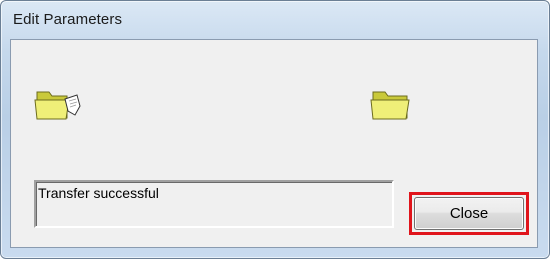 Image resolution: width=550 pixels, height=259 pixels. Describe the element at coordinates (275, 20) in the screenshot. I see `title-bar: Edit Parameters` at that location.